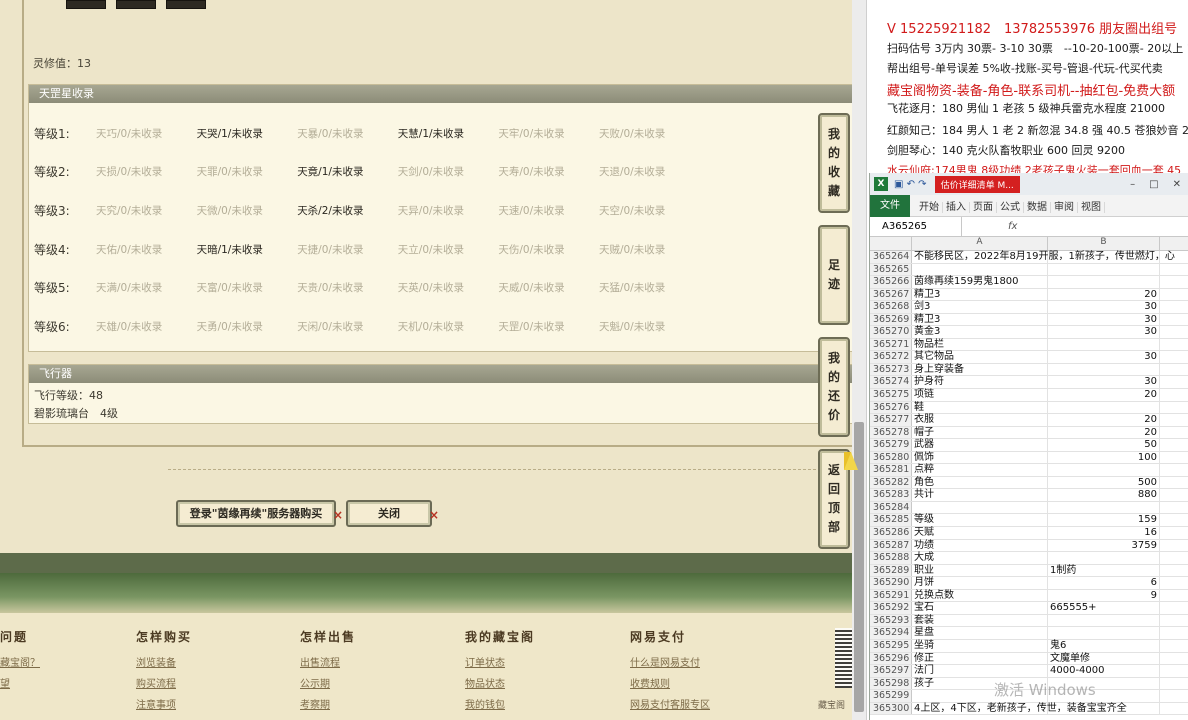 The width and height of the screenshot is (1188, 720). I want to click on ribbon-tab: 开始, so click(929, 207).